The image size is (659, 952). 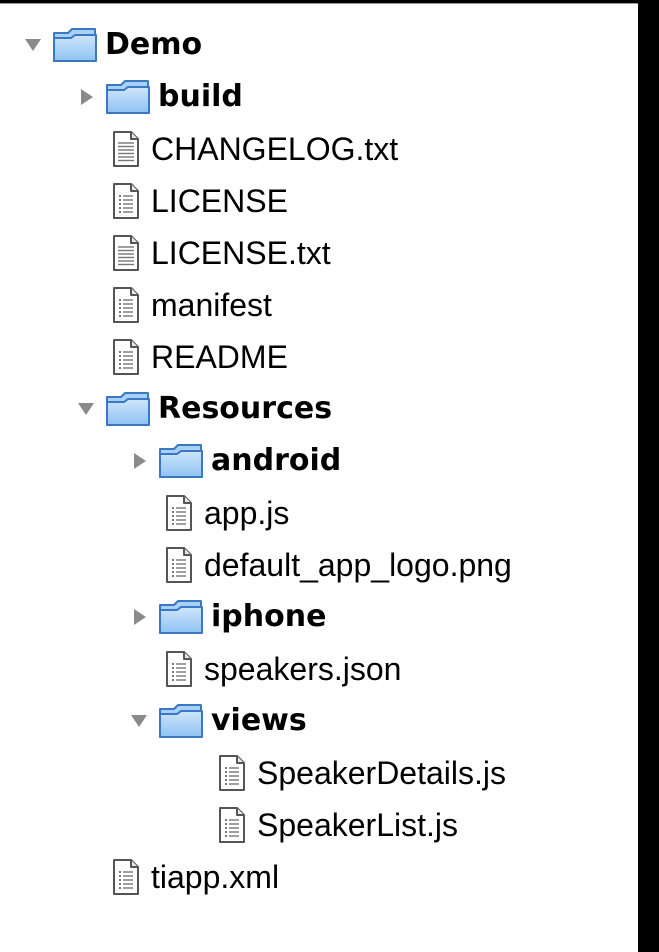 I want to click on tree-item-label: LICENSE.txt, so click(x=241, y=253).